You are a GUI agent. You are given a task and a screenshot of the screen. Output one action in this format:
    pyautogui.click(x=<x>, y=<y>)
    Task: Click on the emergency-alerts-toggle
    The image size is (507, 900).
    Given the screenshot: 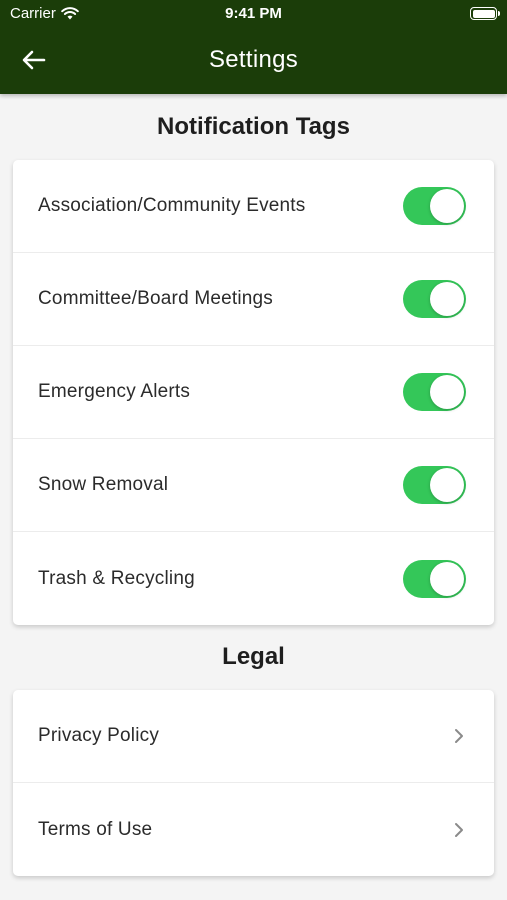 What is the action you would take?
    pyautogui.click(x=434, y=392)
    